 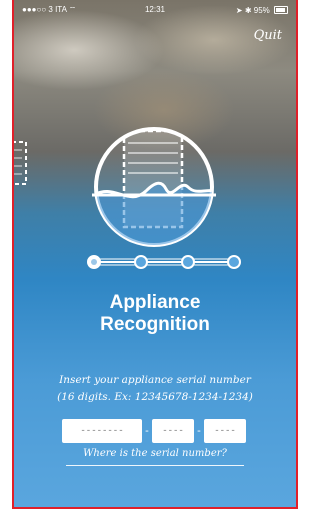 What do you see at coordinates (173, 431) in the screenshot?
I see `serial-part-2-input` at bounding box center [173, 431].